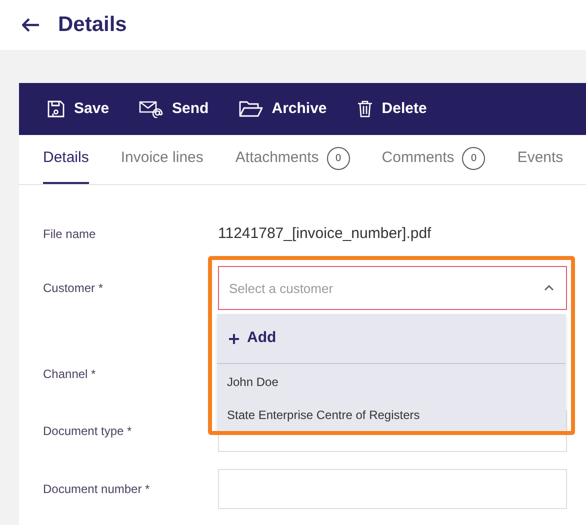 This screenshot has height=525, width=586. What do you see at coordinates (234, 339) in the screenshot?
I see `plus-icon` at bounding box center [234, 339].